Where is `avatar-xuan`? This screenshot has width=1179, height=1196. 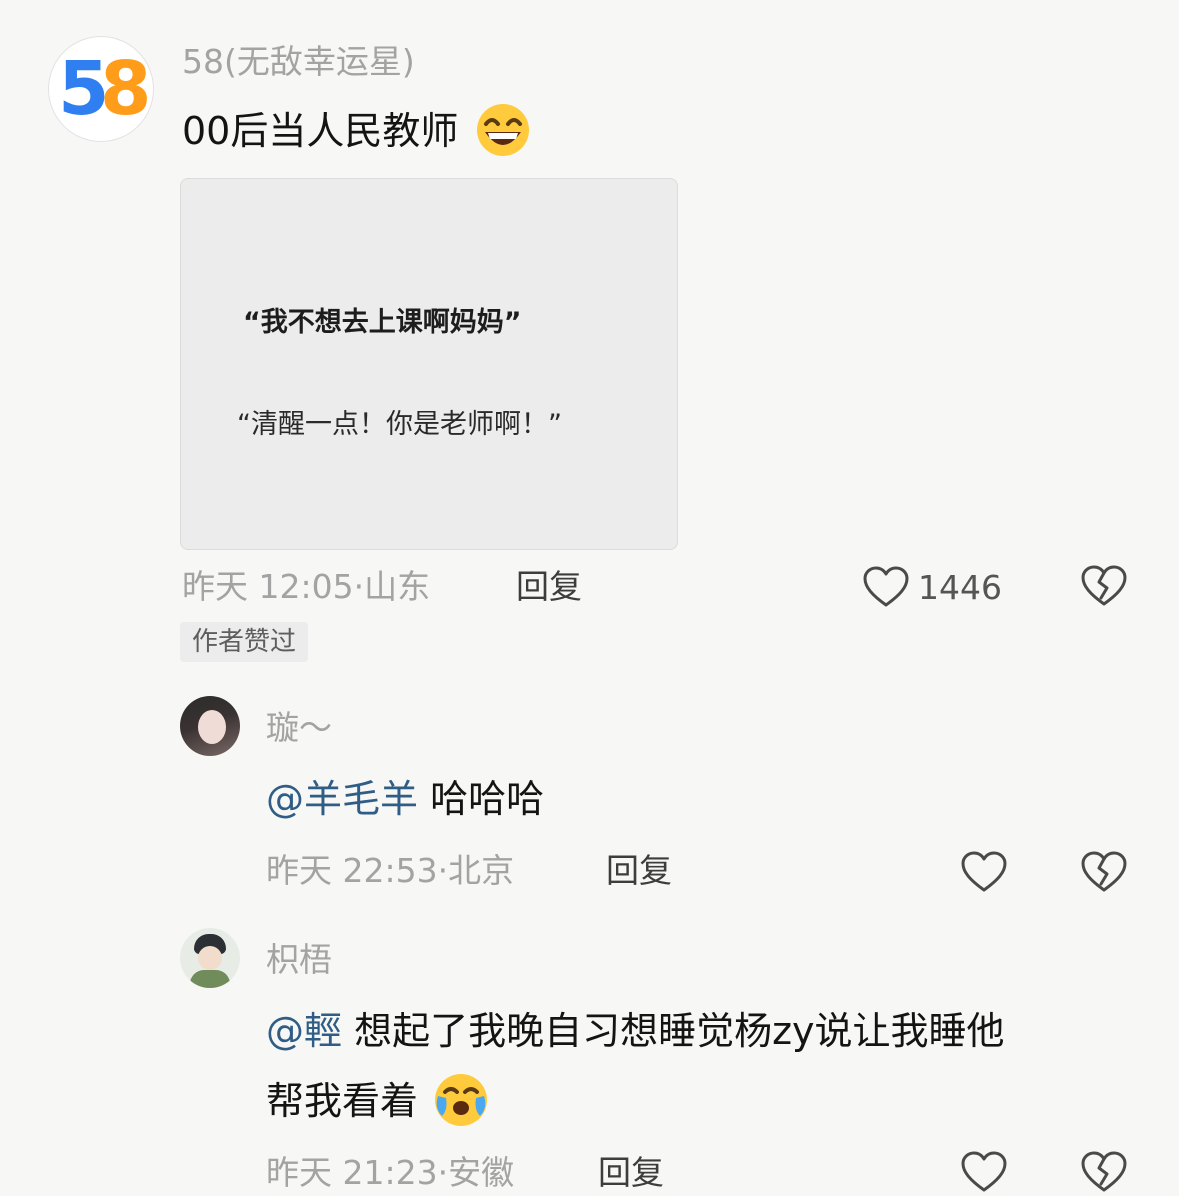
avatar-xuan is located at coordinates (210, 726).